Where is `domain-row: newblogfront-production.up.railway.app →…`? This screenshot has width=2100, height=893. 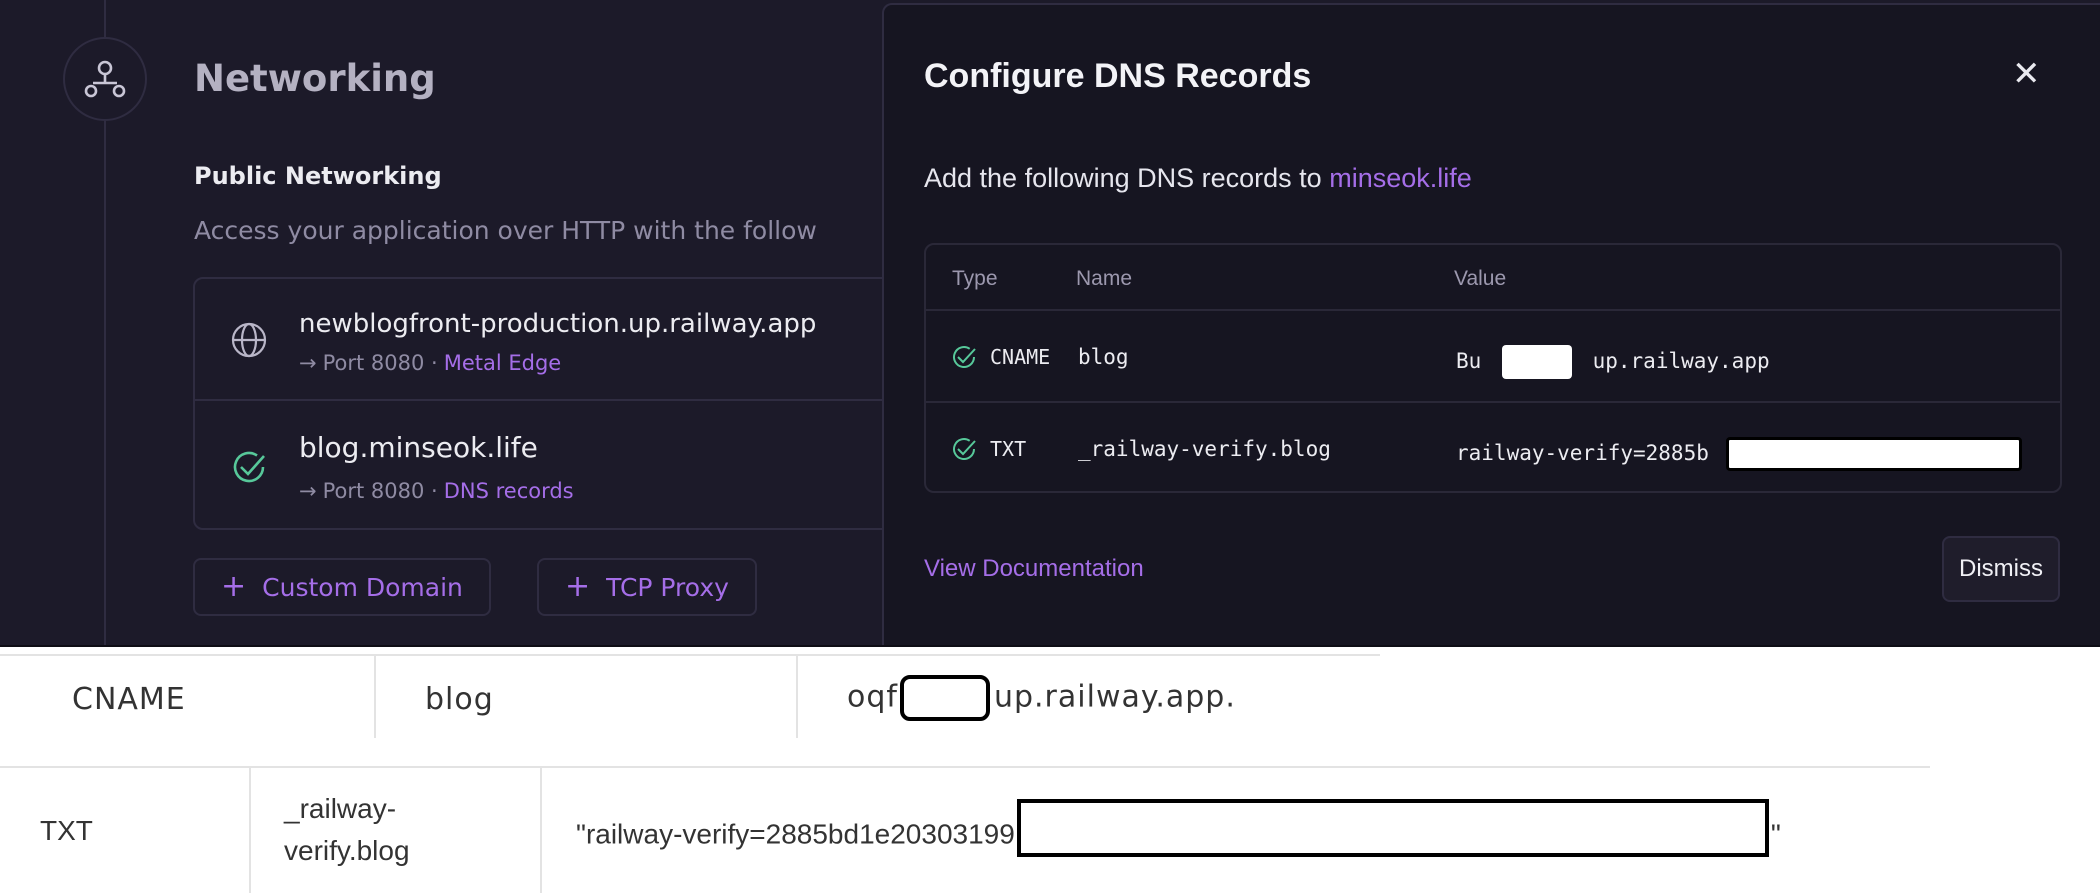 domain-row: newblogfront-production.up.railway.app →… is located at coordinates (553, 340).